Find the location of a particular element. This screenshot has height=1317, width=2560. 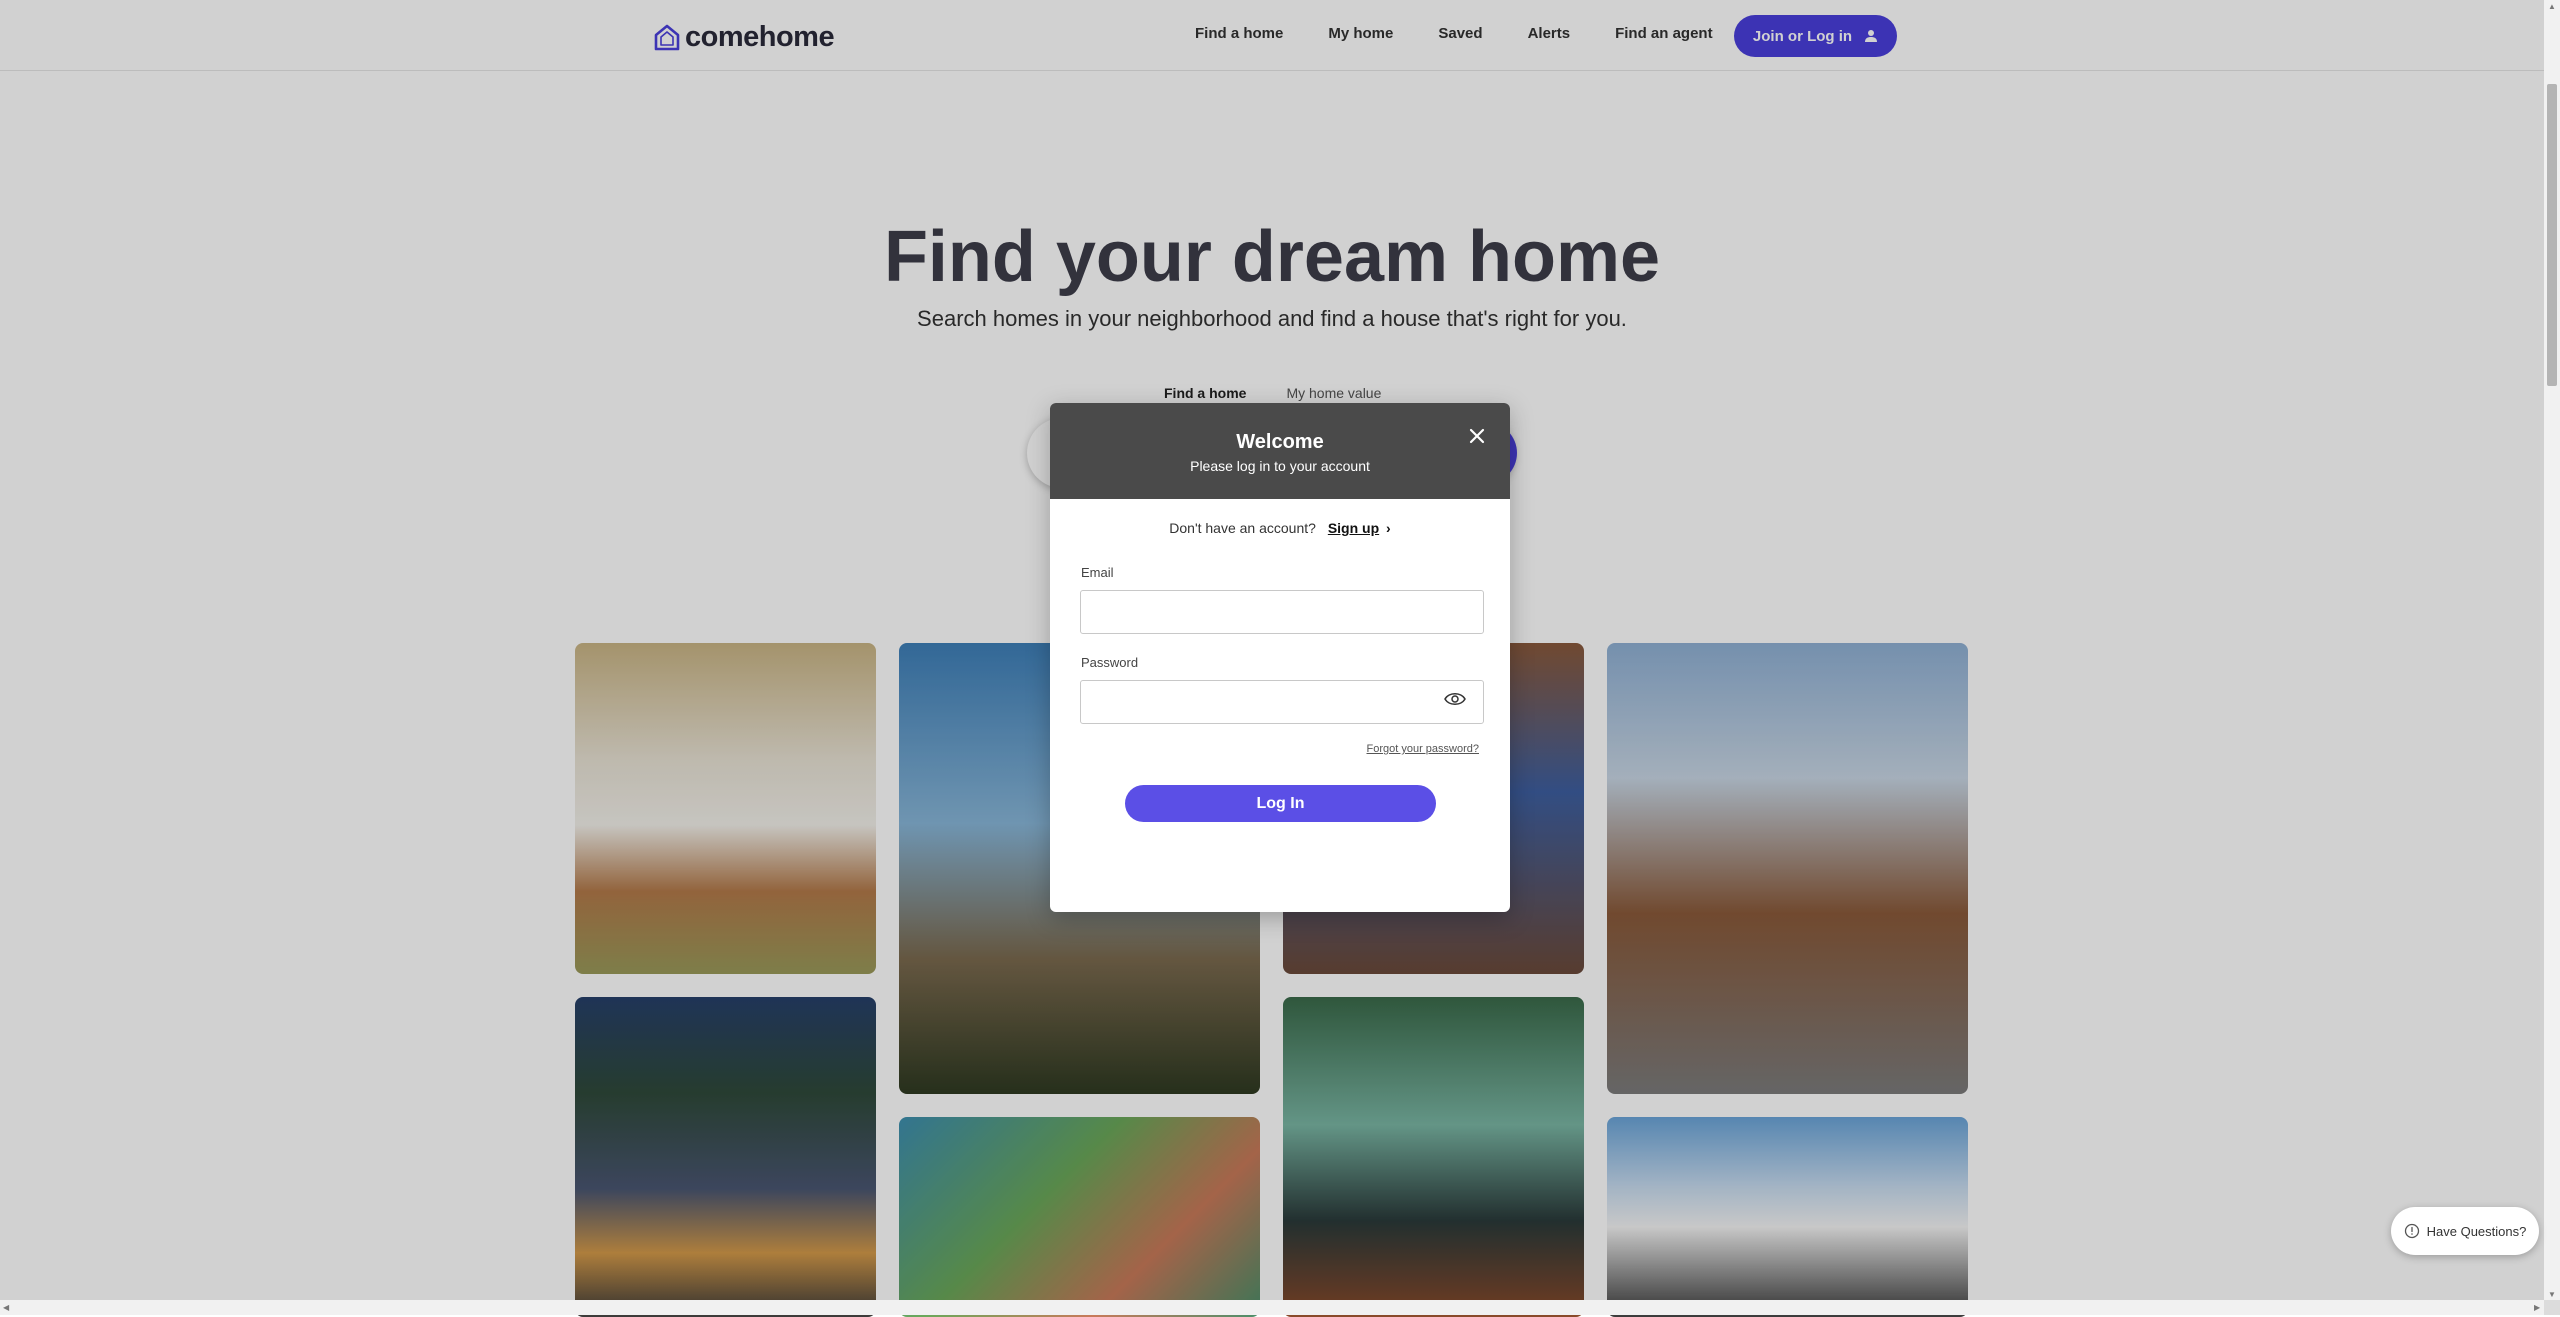

have-questions-button: Have Questions? is located at coordinates (2465, 1231).